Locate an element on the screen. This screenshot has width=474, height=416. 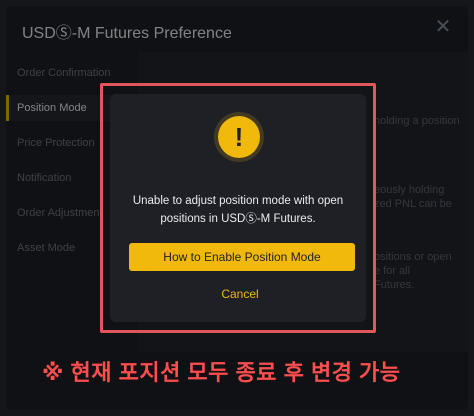
warning-icon: ! is located at coordinates (239, 137).